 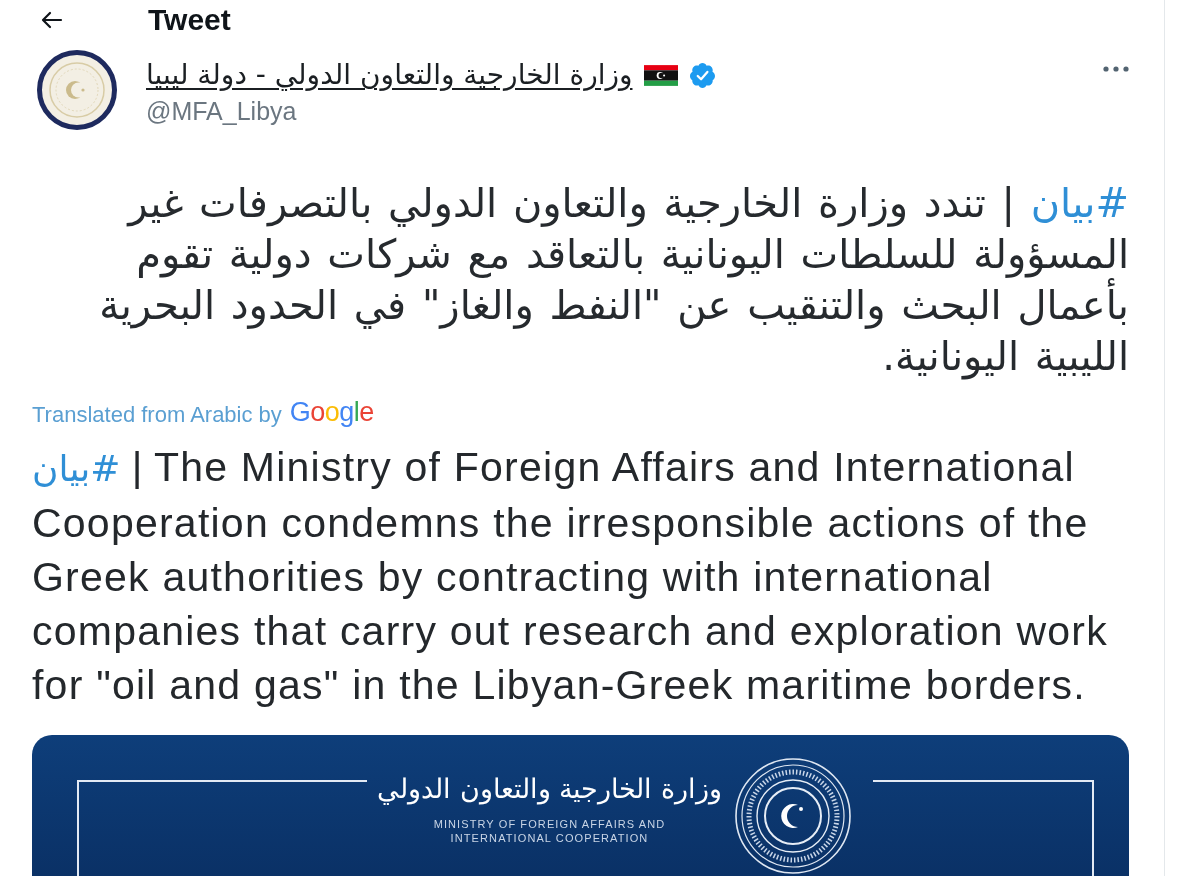 I want to click on ministry-name-caption: MINISTRY OF FOREIGN AFFAIRS AND INTERNATIONAL COOPERATION, so click(x=549, y=831).